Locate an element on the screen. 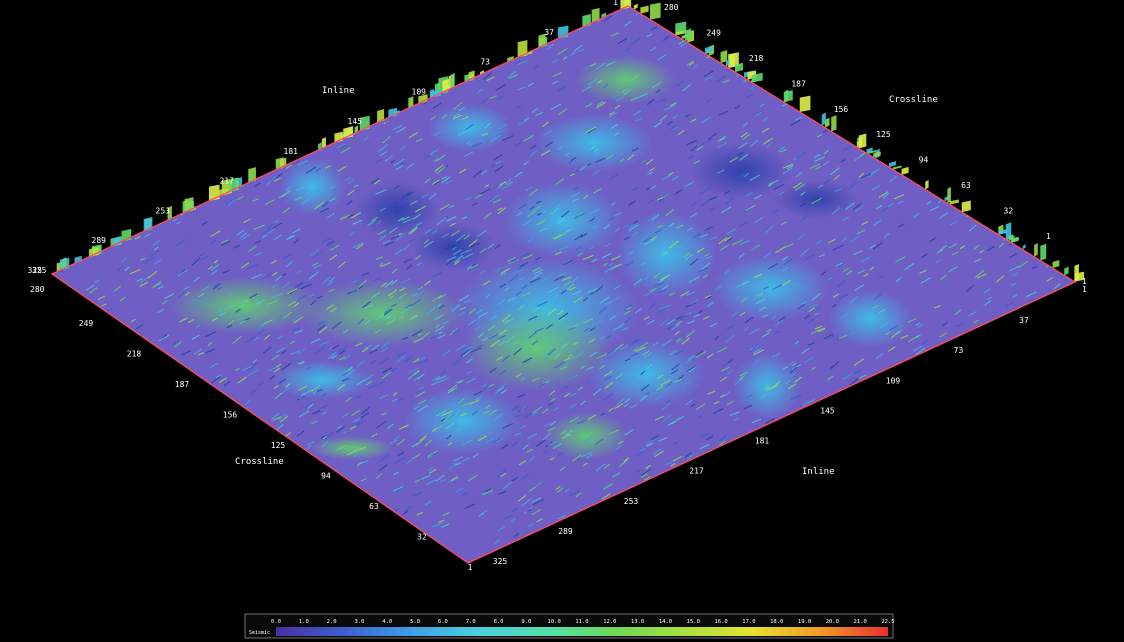  colorbar-tick-label: 6.0 is located at coordinates (443, 622).